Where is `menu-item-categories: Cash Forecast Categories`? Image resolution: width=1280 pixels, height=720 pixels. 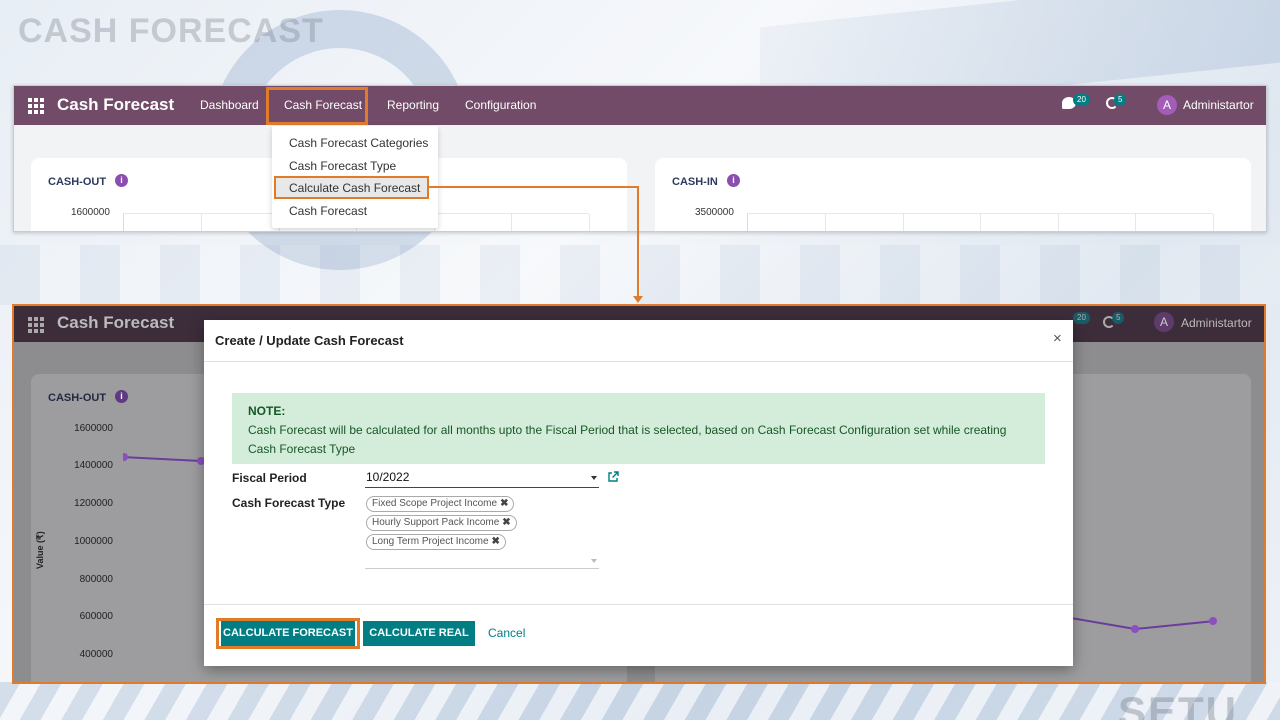
menu-item-categories: Cash Forecast Categories is located at coordinates (358, 143).